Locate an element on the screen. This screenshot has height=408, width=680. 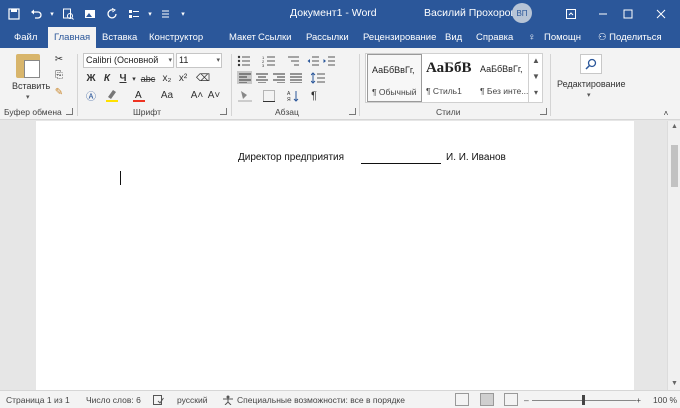
zoom-in-button: + is located at coordinates (638, 400).